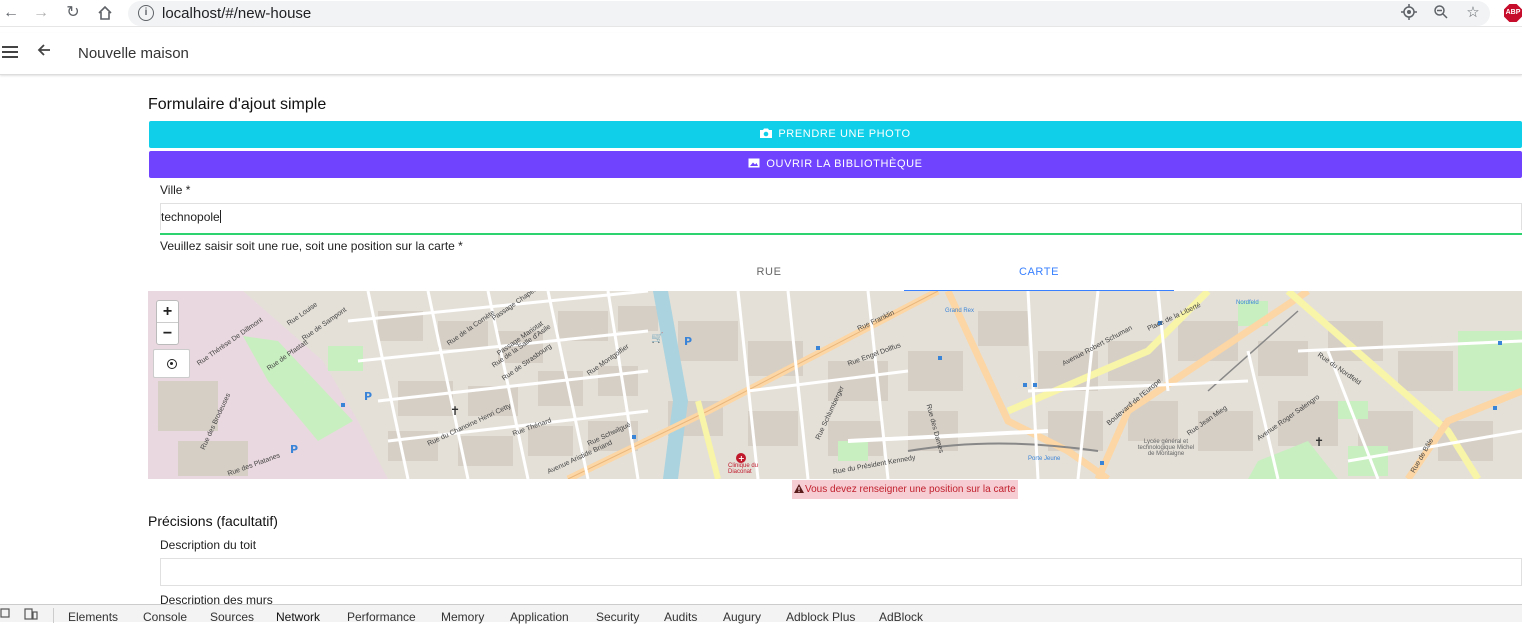 This screenshot has height=624, width=1522. I want to click on segment-carte: CARTE, so click(1039, 275).